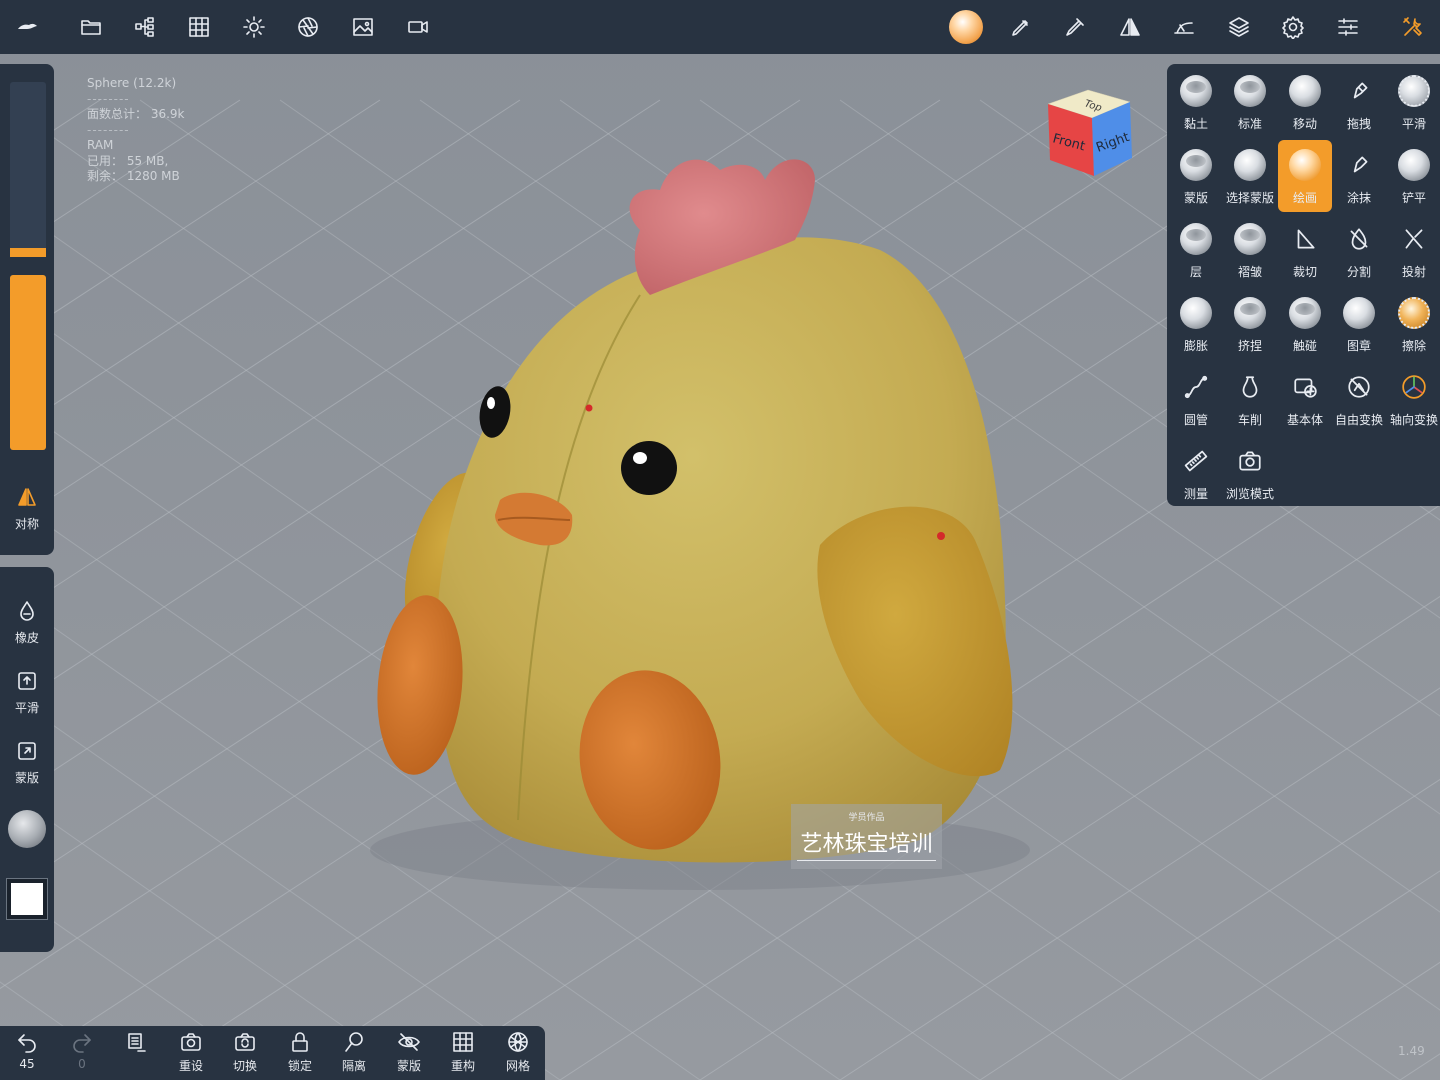 The image size is (1440, 1080). What do you see at coordinates (354, 1055) in the screenshot?
I see `isolate-button: 隔离` at bounding box center [354, 1055].